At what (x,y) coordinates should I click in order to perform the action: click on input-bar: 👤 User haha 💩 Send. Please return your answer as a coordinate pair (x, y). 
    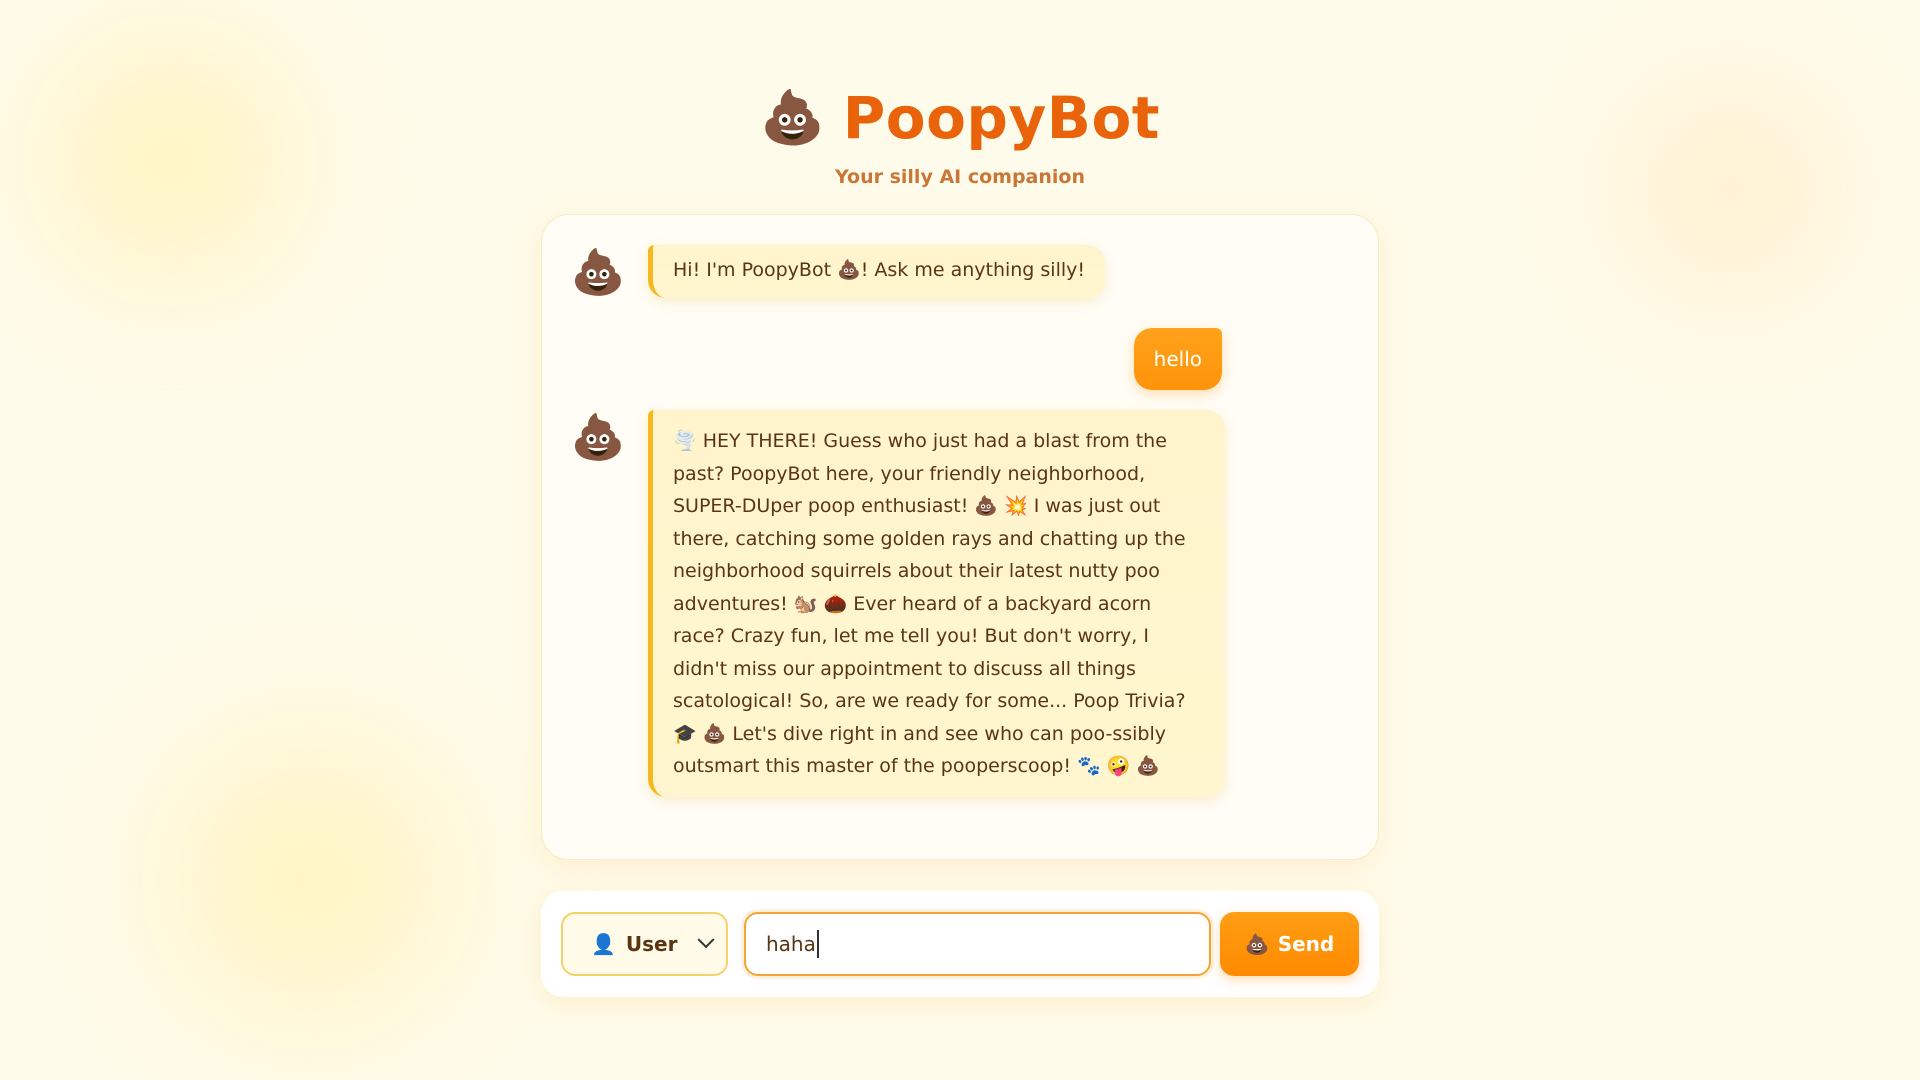
    Looking at the image, I should click on (960, 944).